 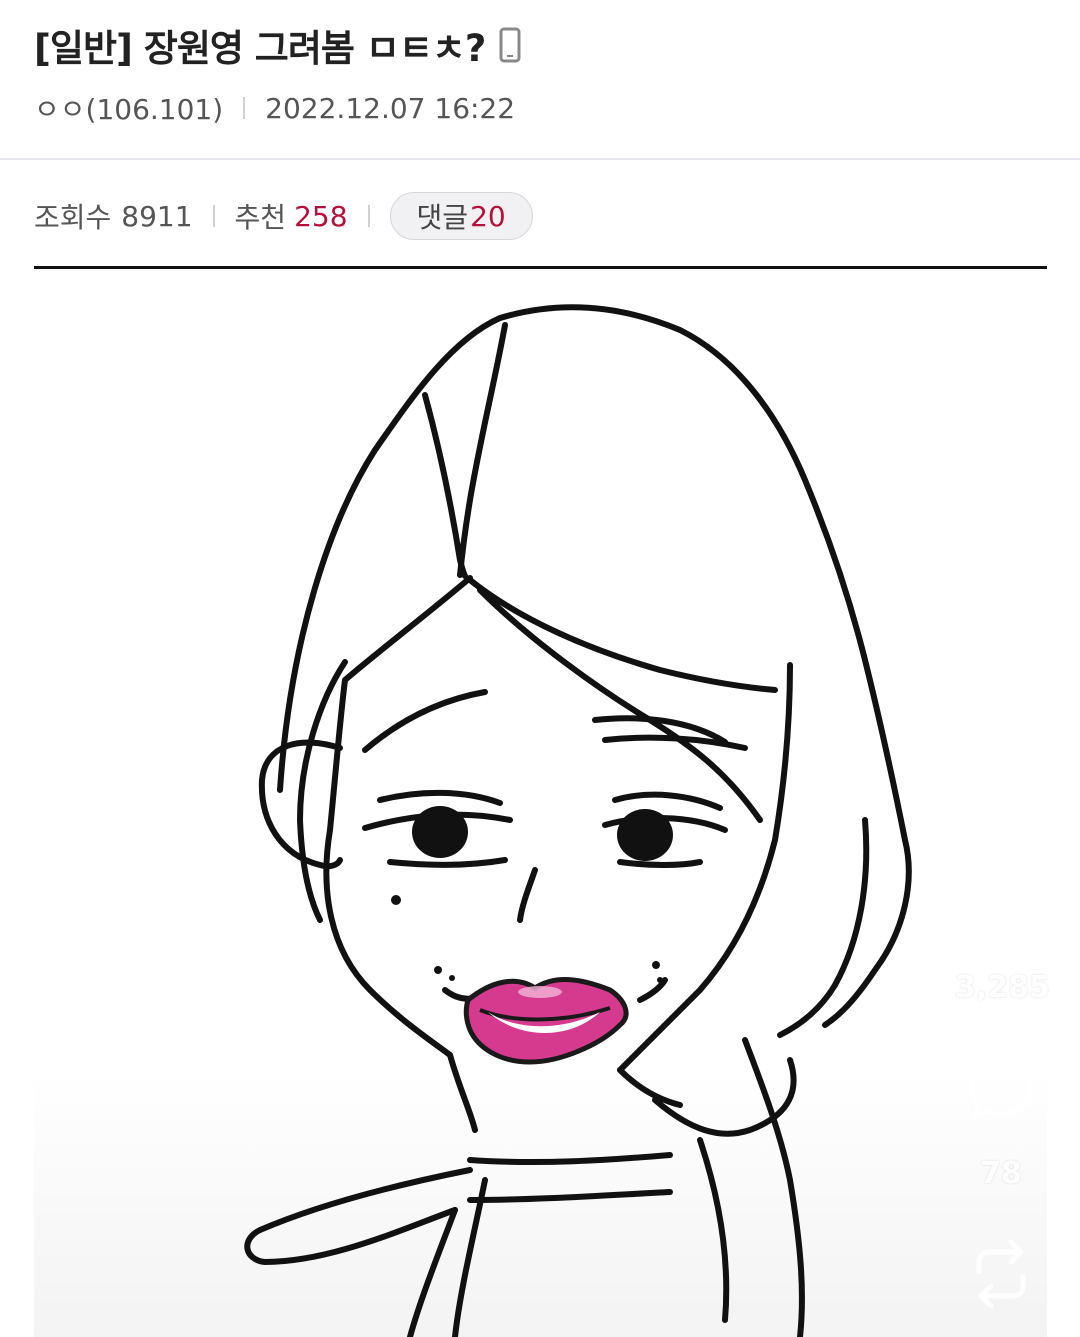 I want to click on comment-button, so click(x=1001, y=1088).